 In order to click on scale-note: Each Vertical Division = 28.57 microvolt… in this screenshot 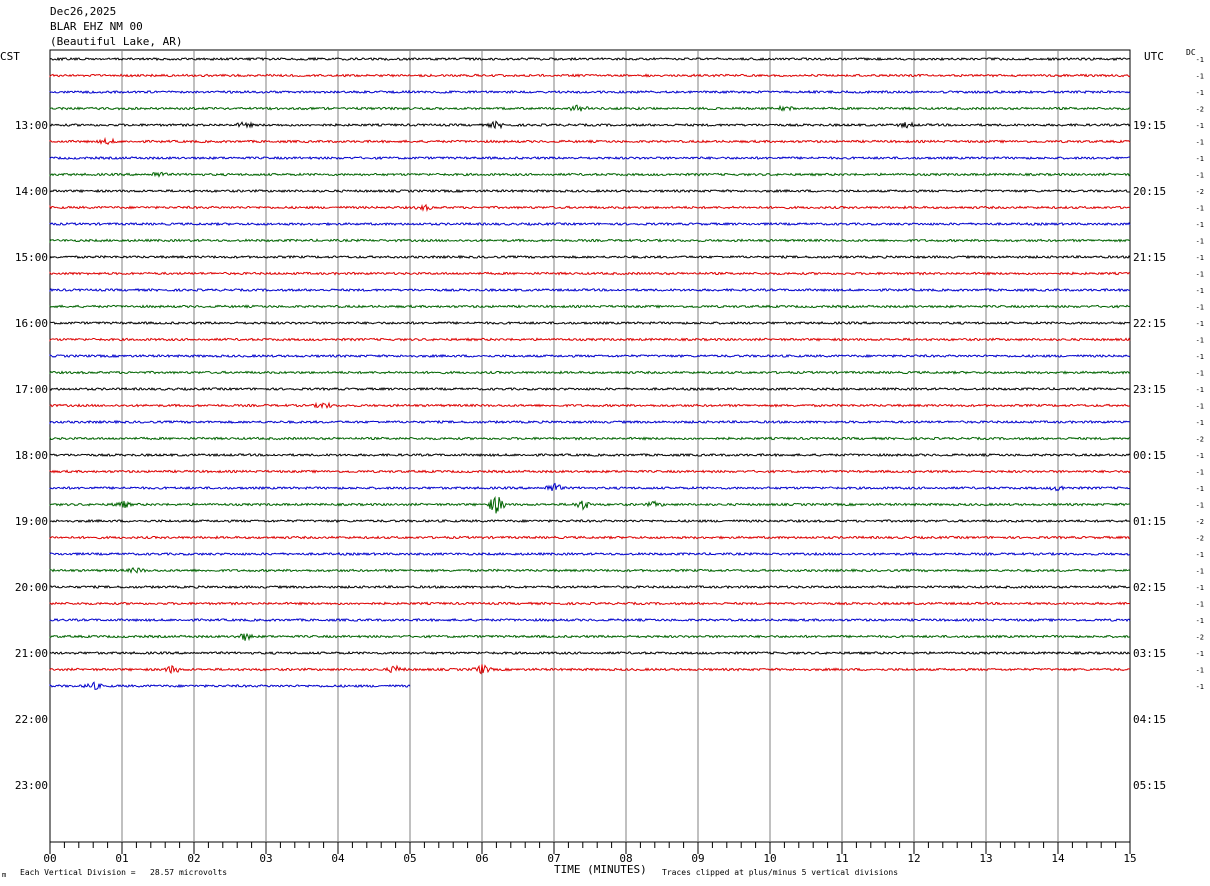, I will do `click(124, 872)`.